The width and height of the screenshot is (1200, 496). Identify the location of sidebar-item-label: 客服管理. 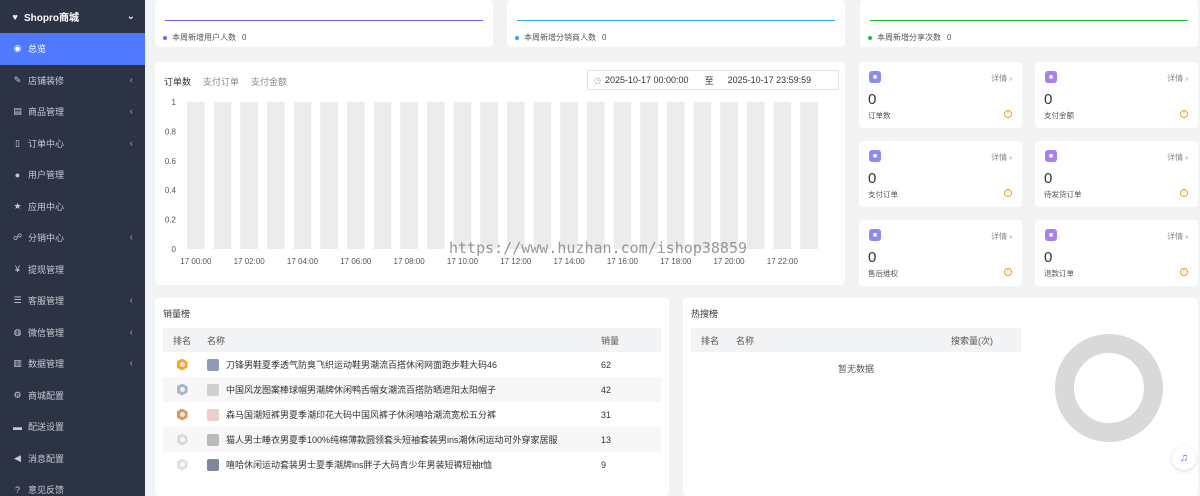
(46, 301).